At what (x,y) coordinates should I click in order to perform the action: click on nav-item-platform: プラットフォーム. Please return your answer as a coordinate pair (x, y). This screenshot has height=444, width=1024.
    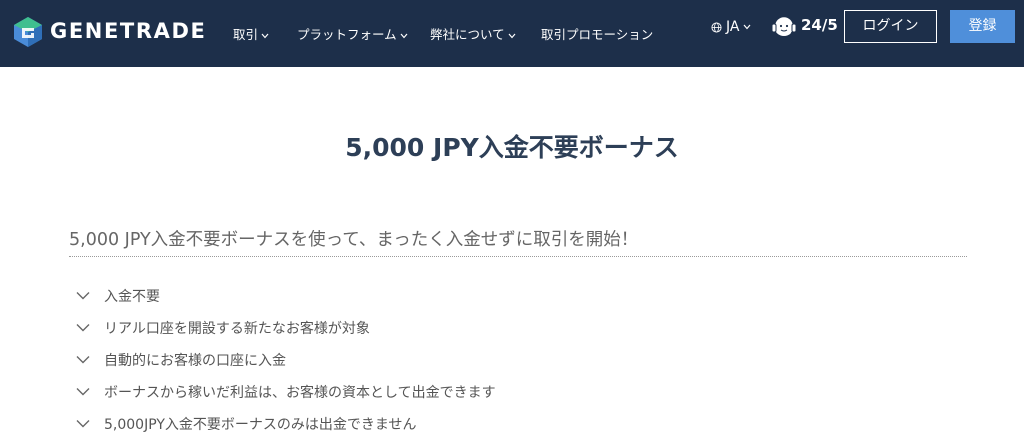
    Looking at the image, I should click on (352, 33).